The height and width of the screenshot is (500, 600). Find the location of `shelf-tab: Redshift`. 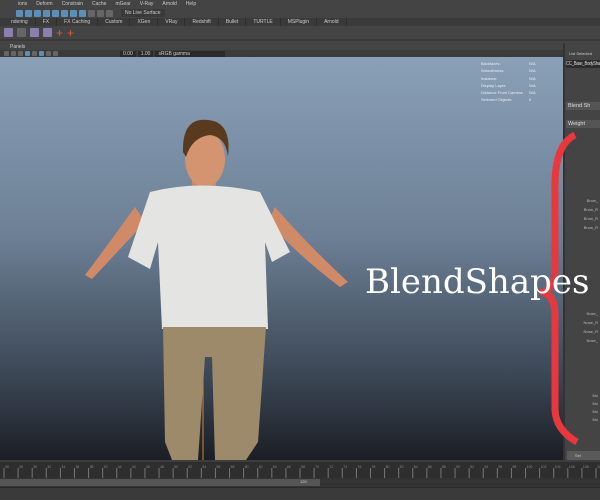

shelf-tab: Redshift is located at coordinates (202, 22).